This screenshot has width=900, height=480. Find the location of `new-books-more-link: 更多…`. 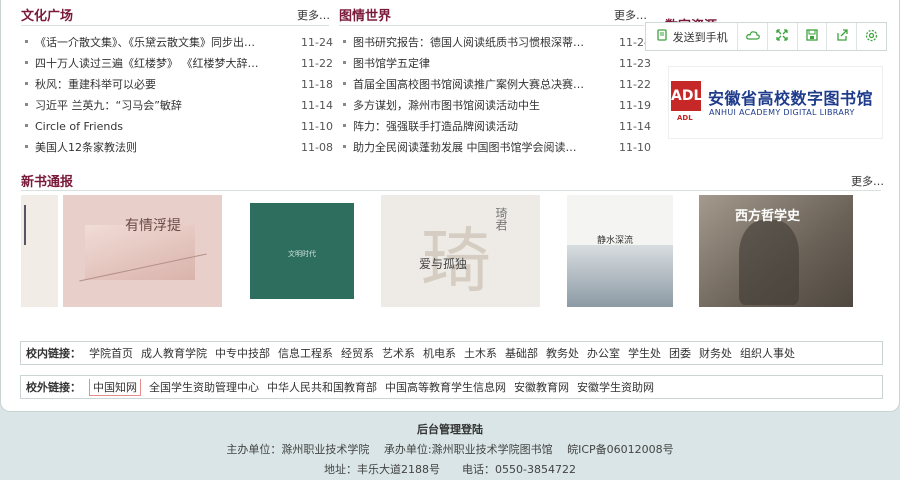

new-books-more-link: 更多… is located at coordinates (867, 181).